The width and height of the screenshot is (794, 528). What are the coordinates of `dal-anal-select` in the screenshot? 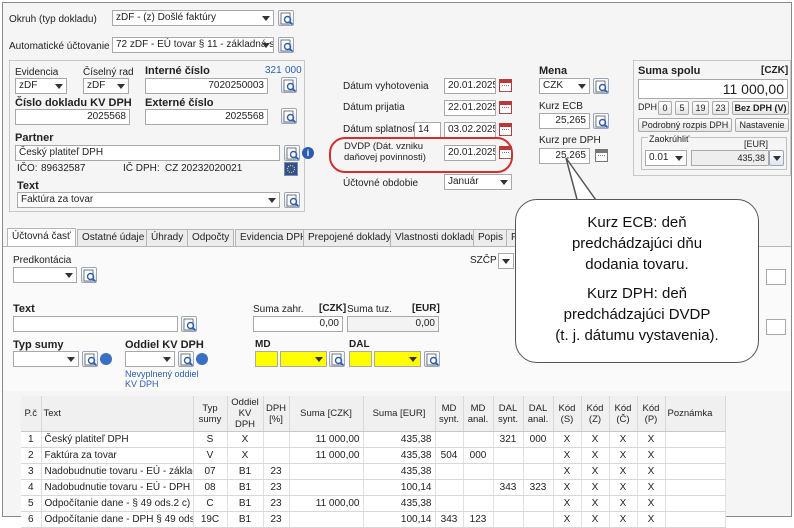 It's located at (397, 359).